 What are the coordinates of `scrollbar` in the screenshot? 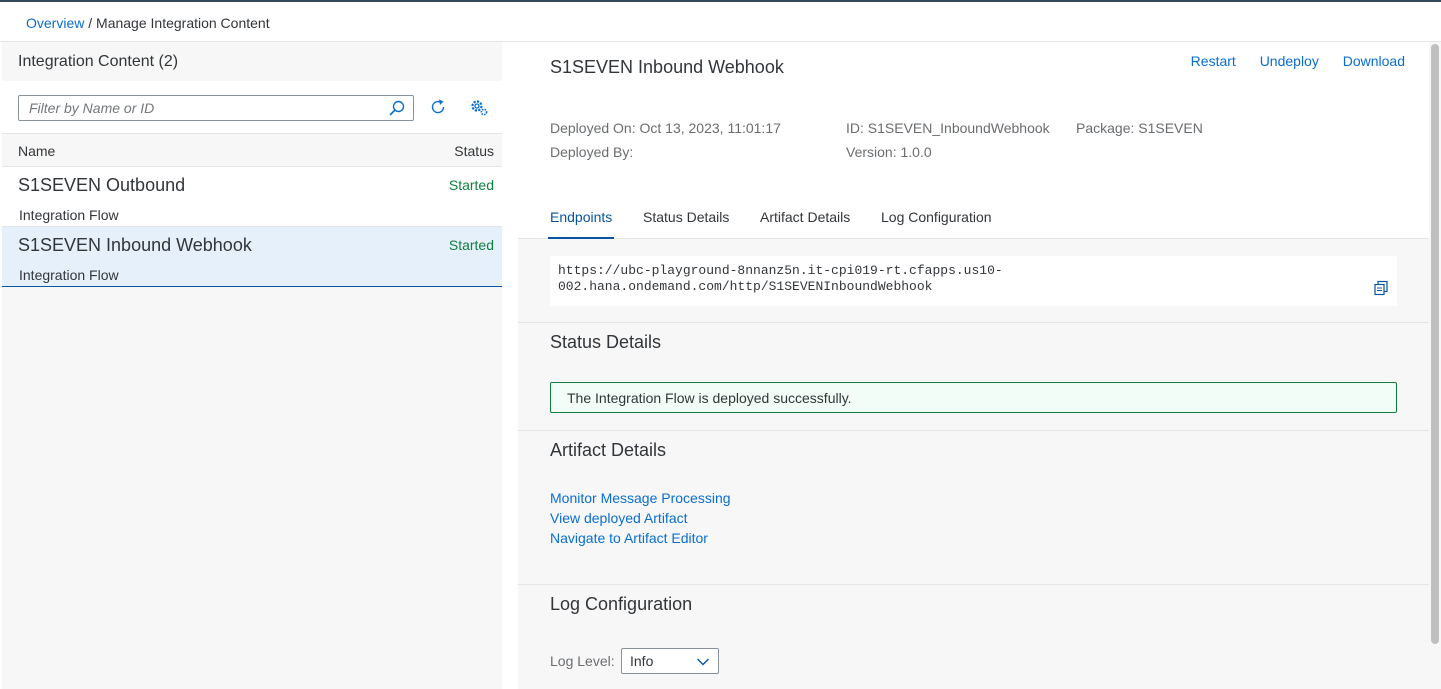 It's located at (1435, 365).